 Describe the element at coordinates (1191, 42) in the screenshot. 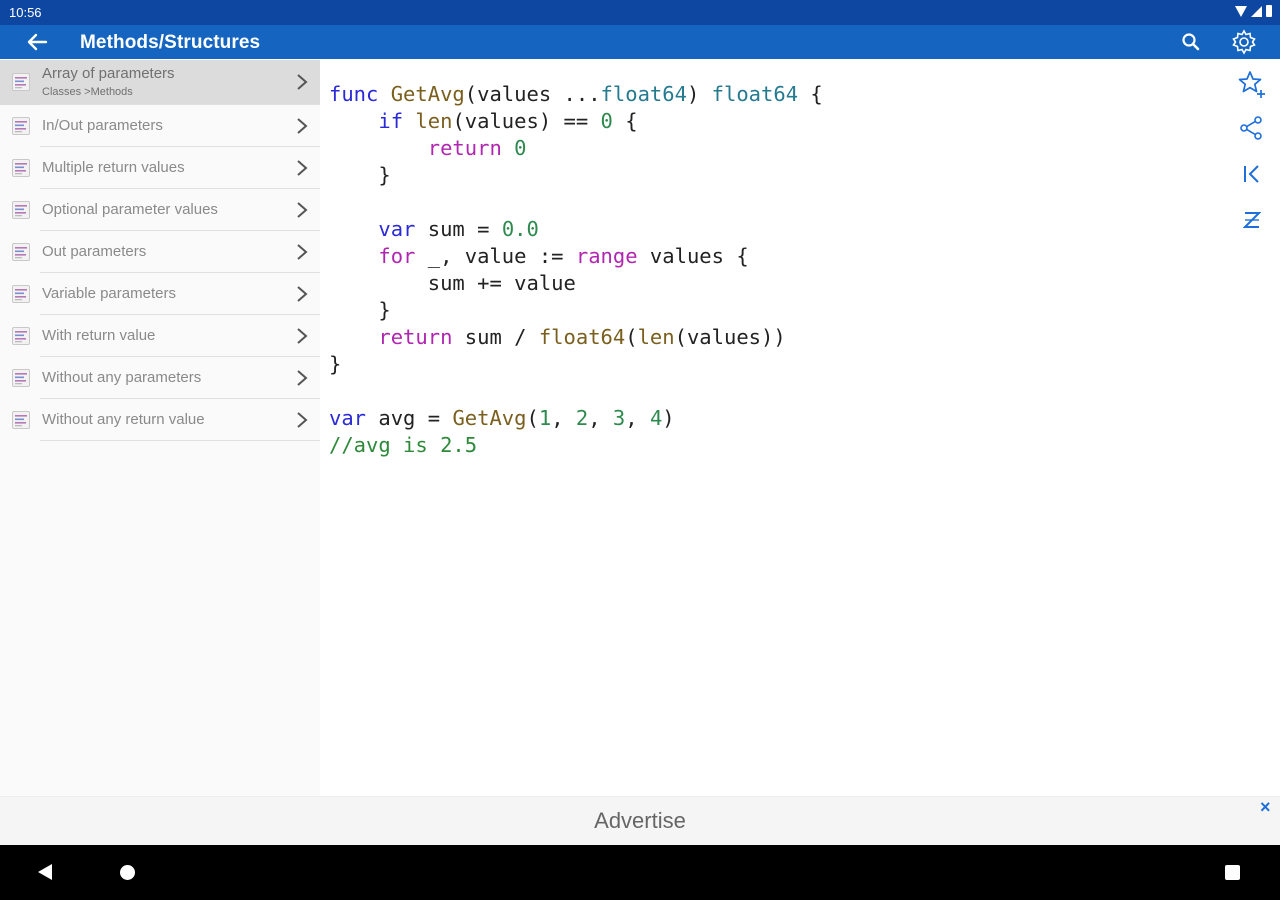

I see `search-icon` at that location.